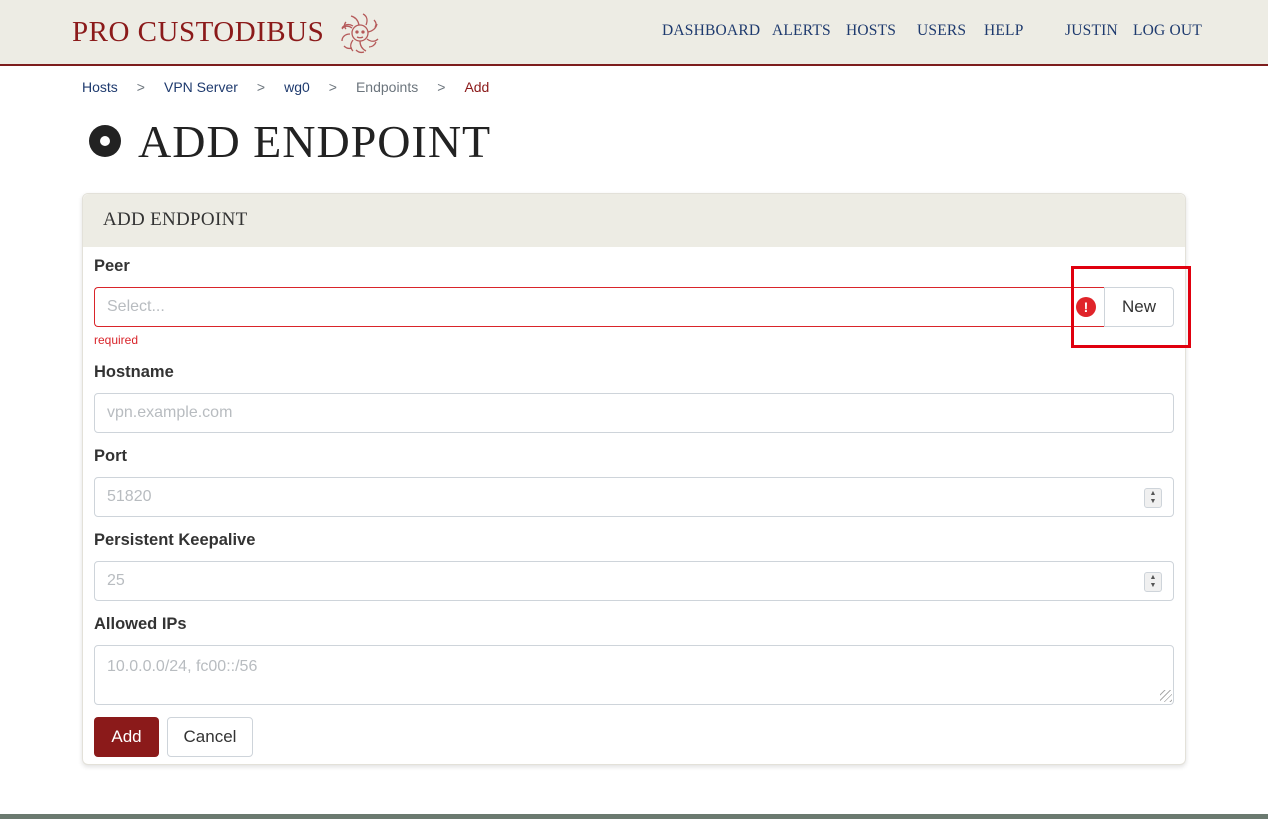 The height and width of the screenshot is (819, 1268). Describe the element at coordinates (1167, 31) in the screenshot. I see `nav-logout: LOG OUT` at that location.